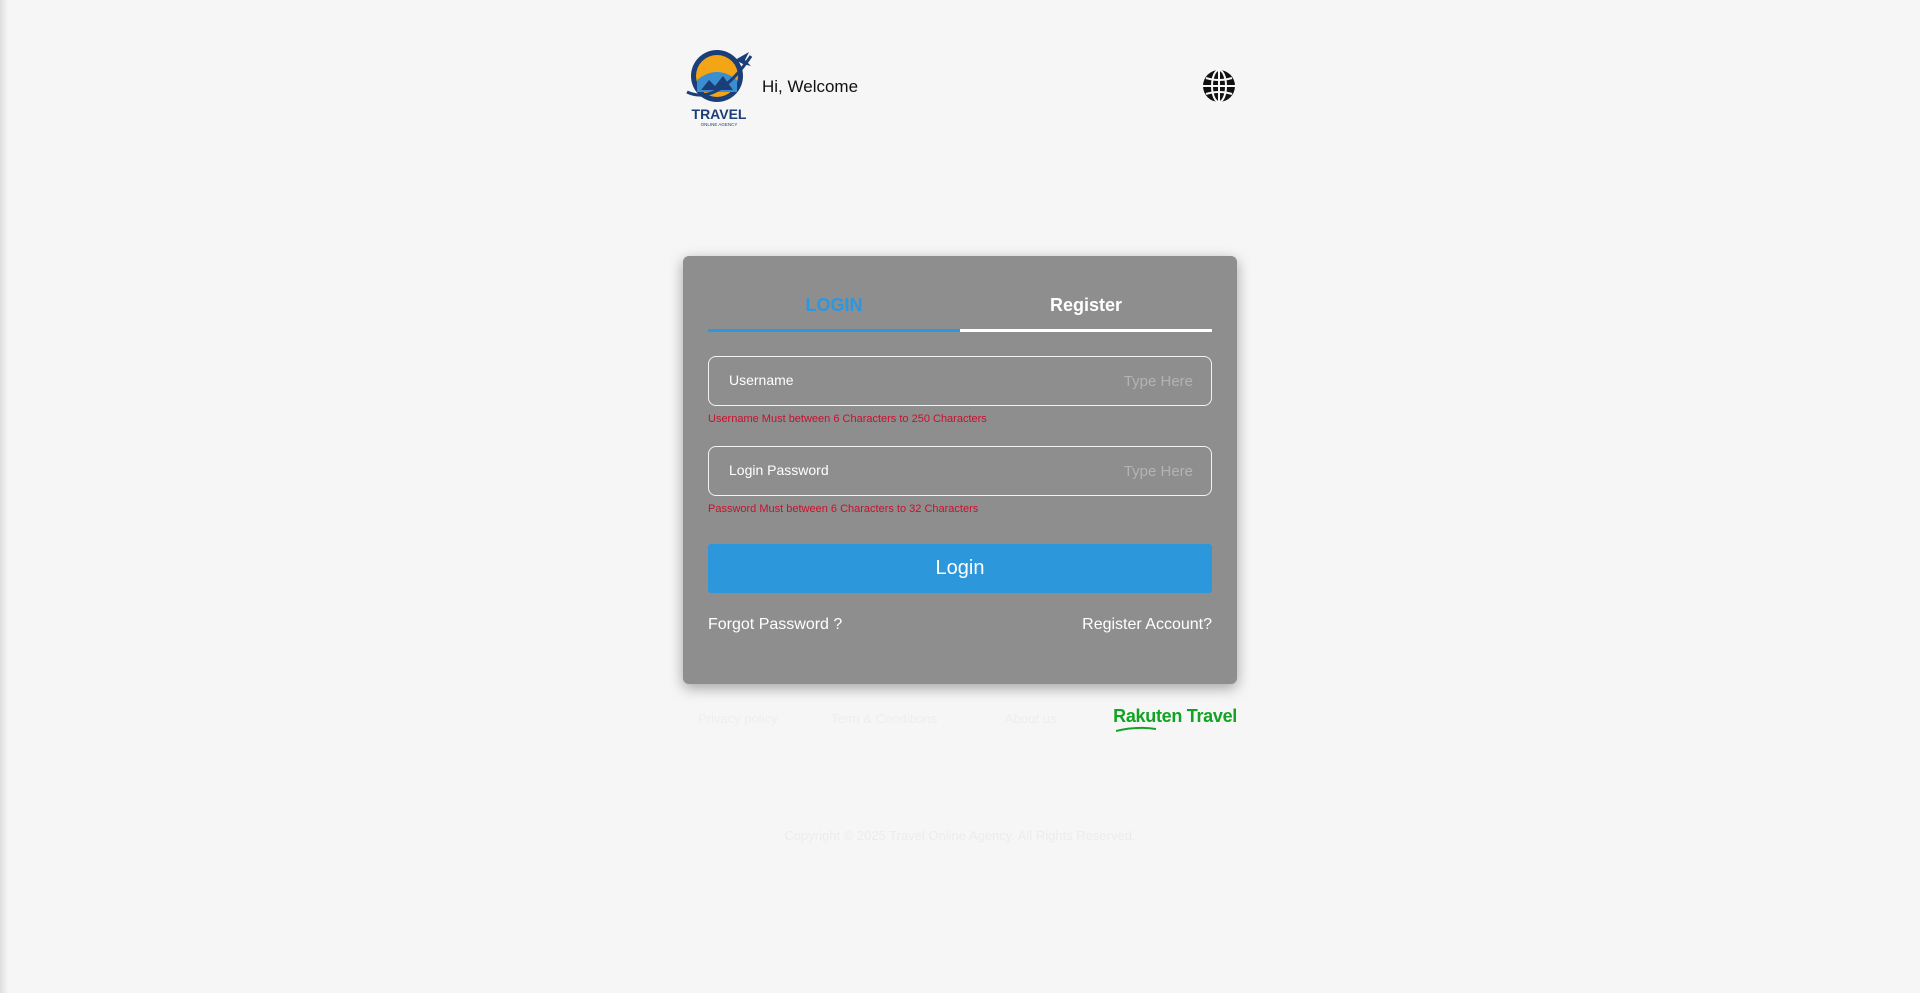  What do you see at coordinates (775, 625) in the screenshot?
I see `forgot-password-link: Forgot Password ?` at bounding box center [775, 625].